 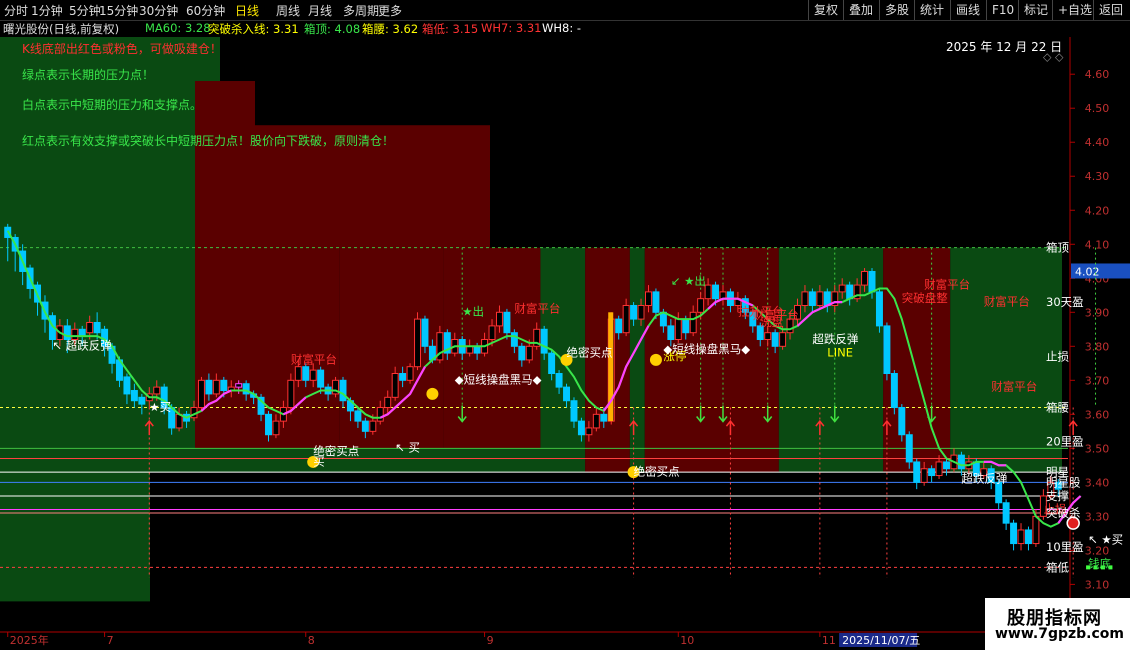 I want to click on right-level-label: 10里盈, so click(x=1065, y=547).